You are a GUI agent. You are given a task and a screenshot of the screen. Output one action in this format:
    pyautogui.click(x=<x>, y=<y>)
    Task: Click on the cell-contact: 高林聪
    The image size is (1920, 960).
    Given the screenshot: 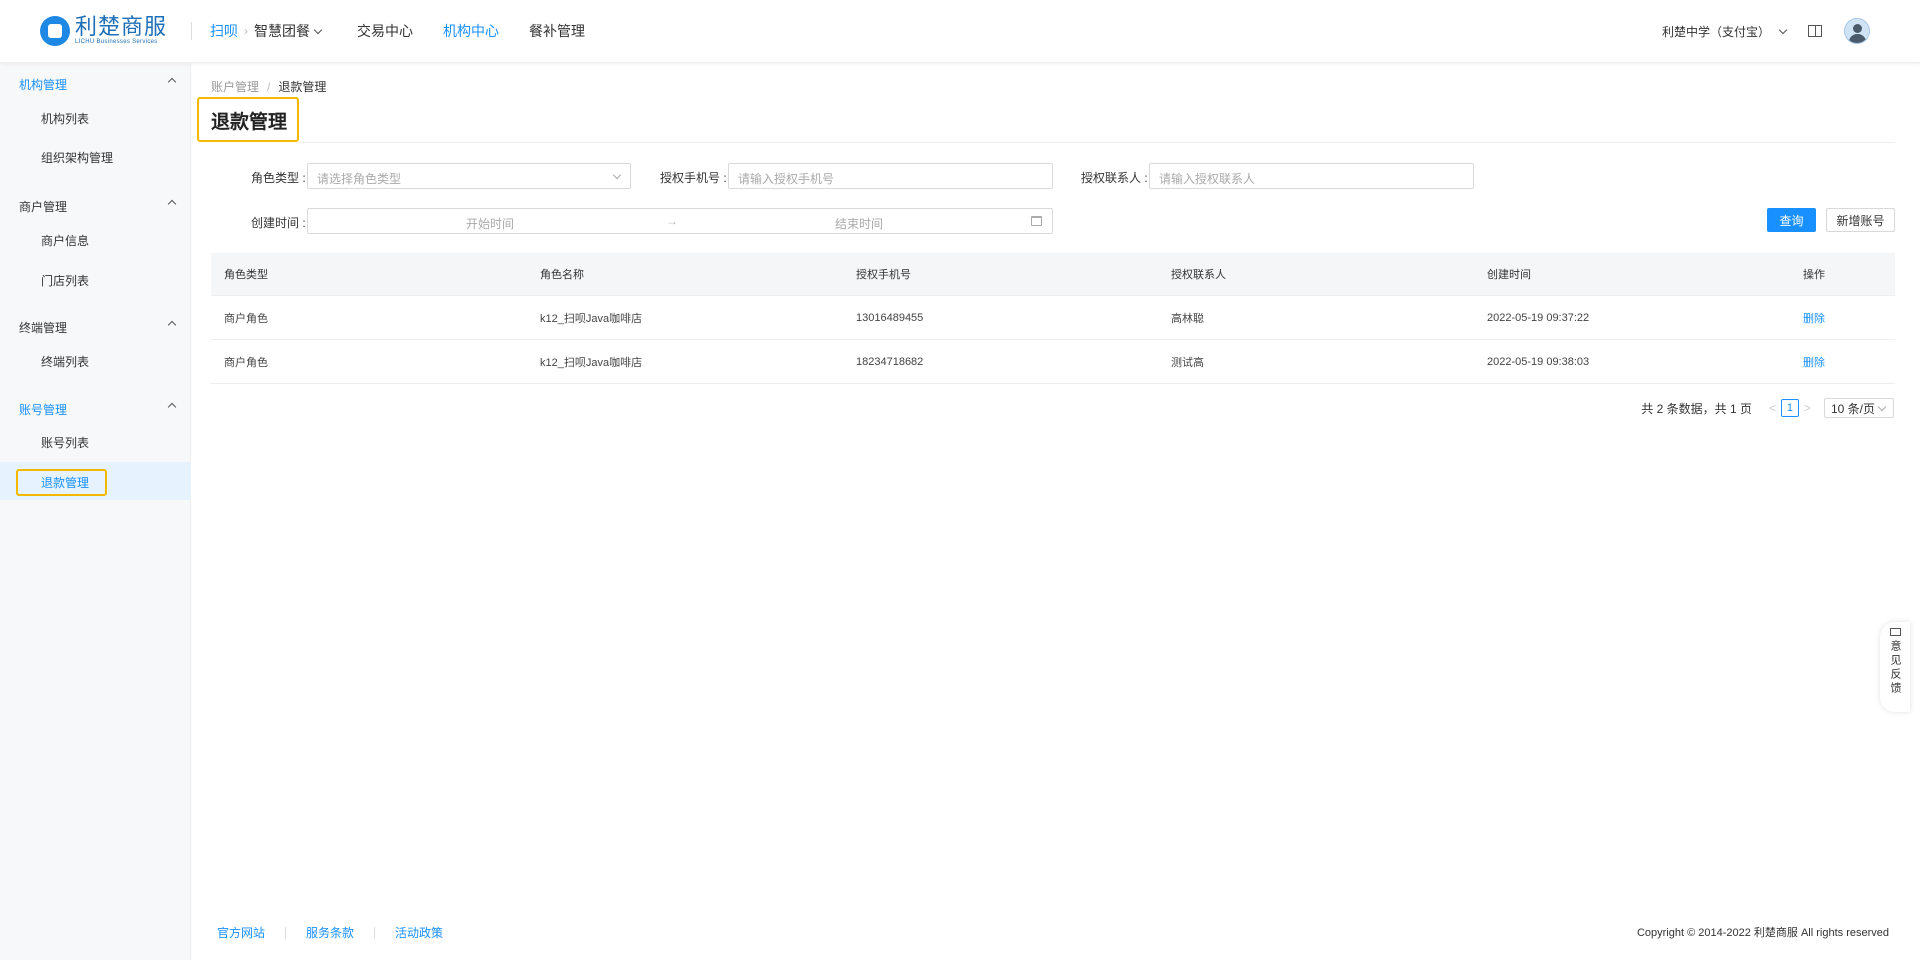 What is the action you would take?
    pyautogui.click(x=1187, y=318)
    